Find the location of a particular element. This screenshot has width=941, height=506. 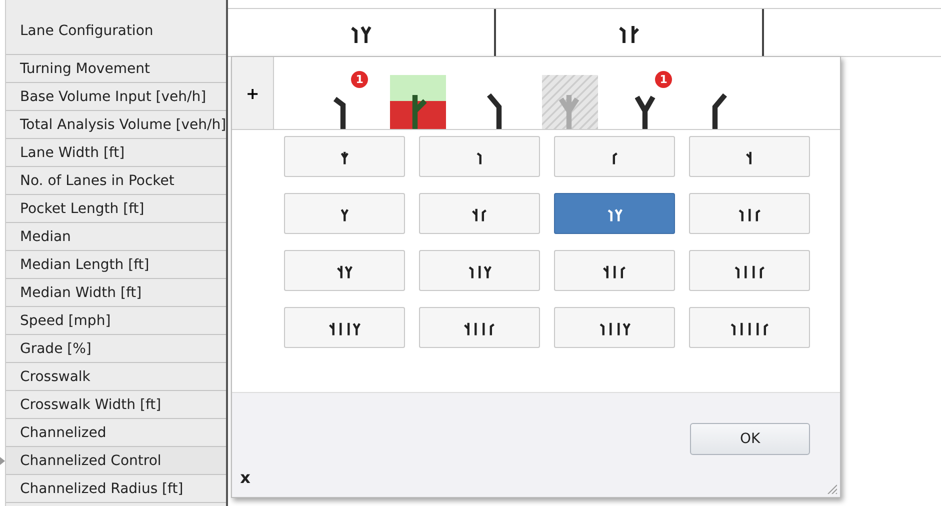

row-header: Channelized Radius [ft] is located at coordinates (116, 489).